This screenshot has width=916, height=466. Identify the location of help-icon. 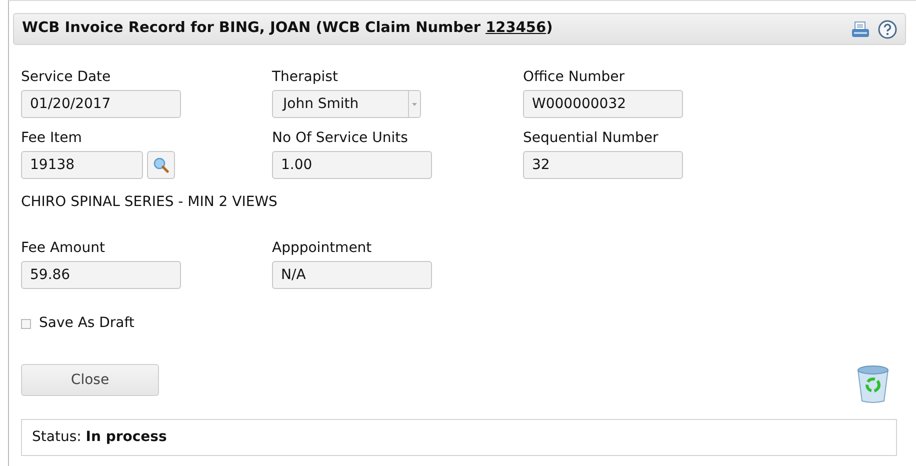
(887, 29).